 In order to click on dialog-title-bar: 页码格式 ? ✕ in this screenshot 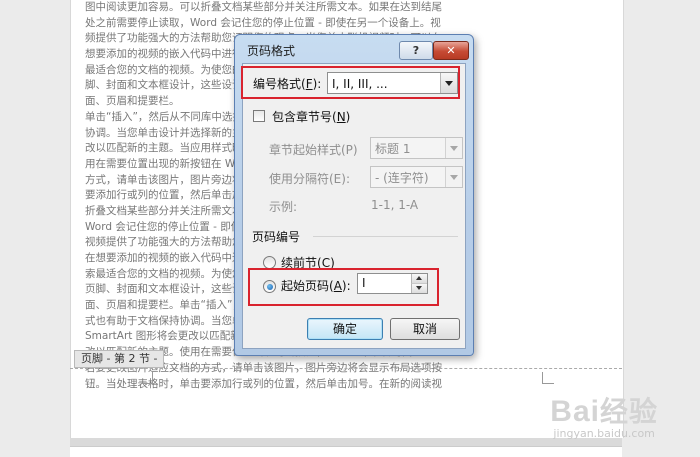, I will do `click(354, 49)`.